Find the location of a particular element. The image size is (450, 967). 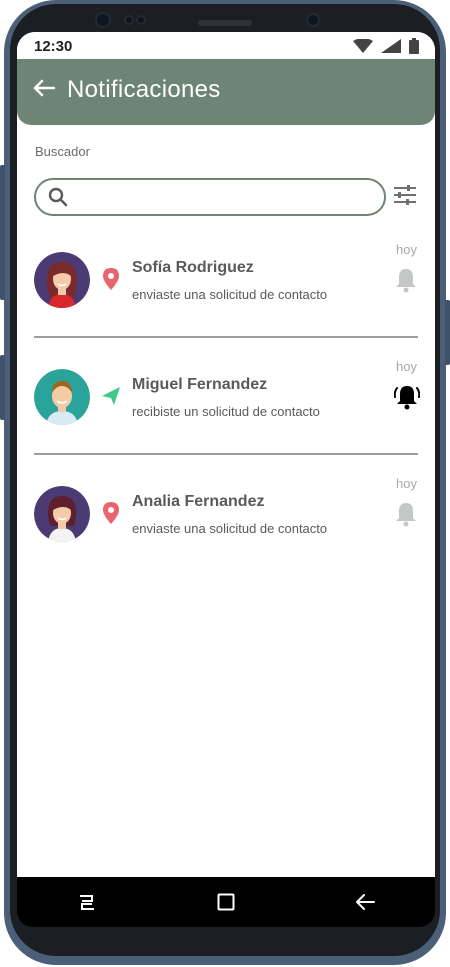

recent-apps-button is located at coordinates (87, 902).